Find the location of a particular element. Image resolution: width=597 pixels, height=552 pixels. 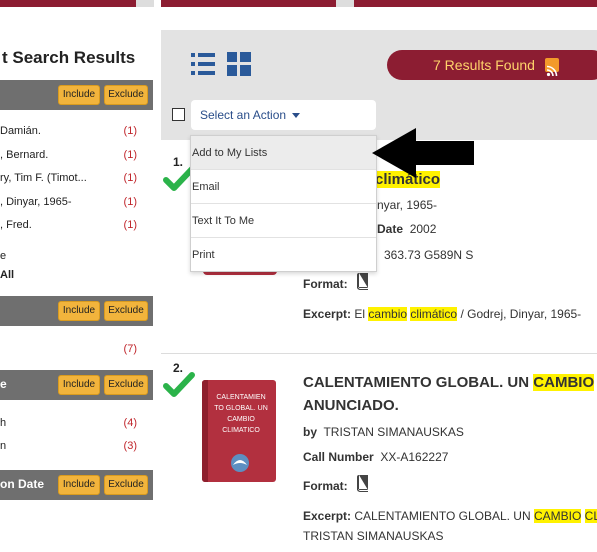

list-view-icon is located at coordinates (203, 64).